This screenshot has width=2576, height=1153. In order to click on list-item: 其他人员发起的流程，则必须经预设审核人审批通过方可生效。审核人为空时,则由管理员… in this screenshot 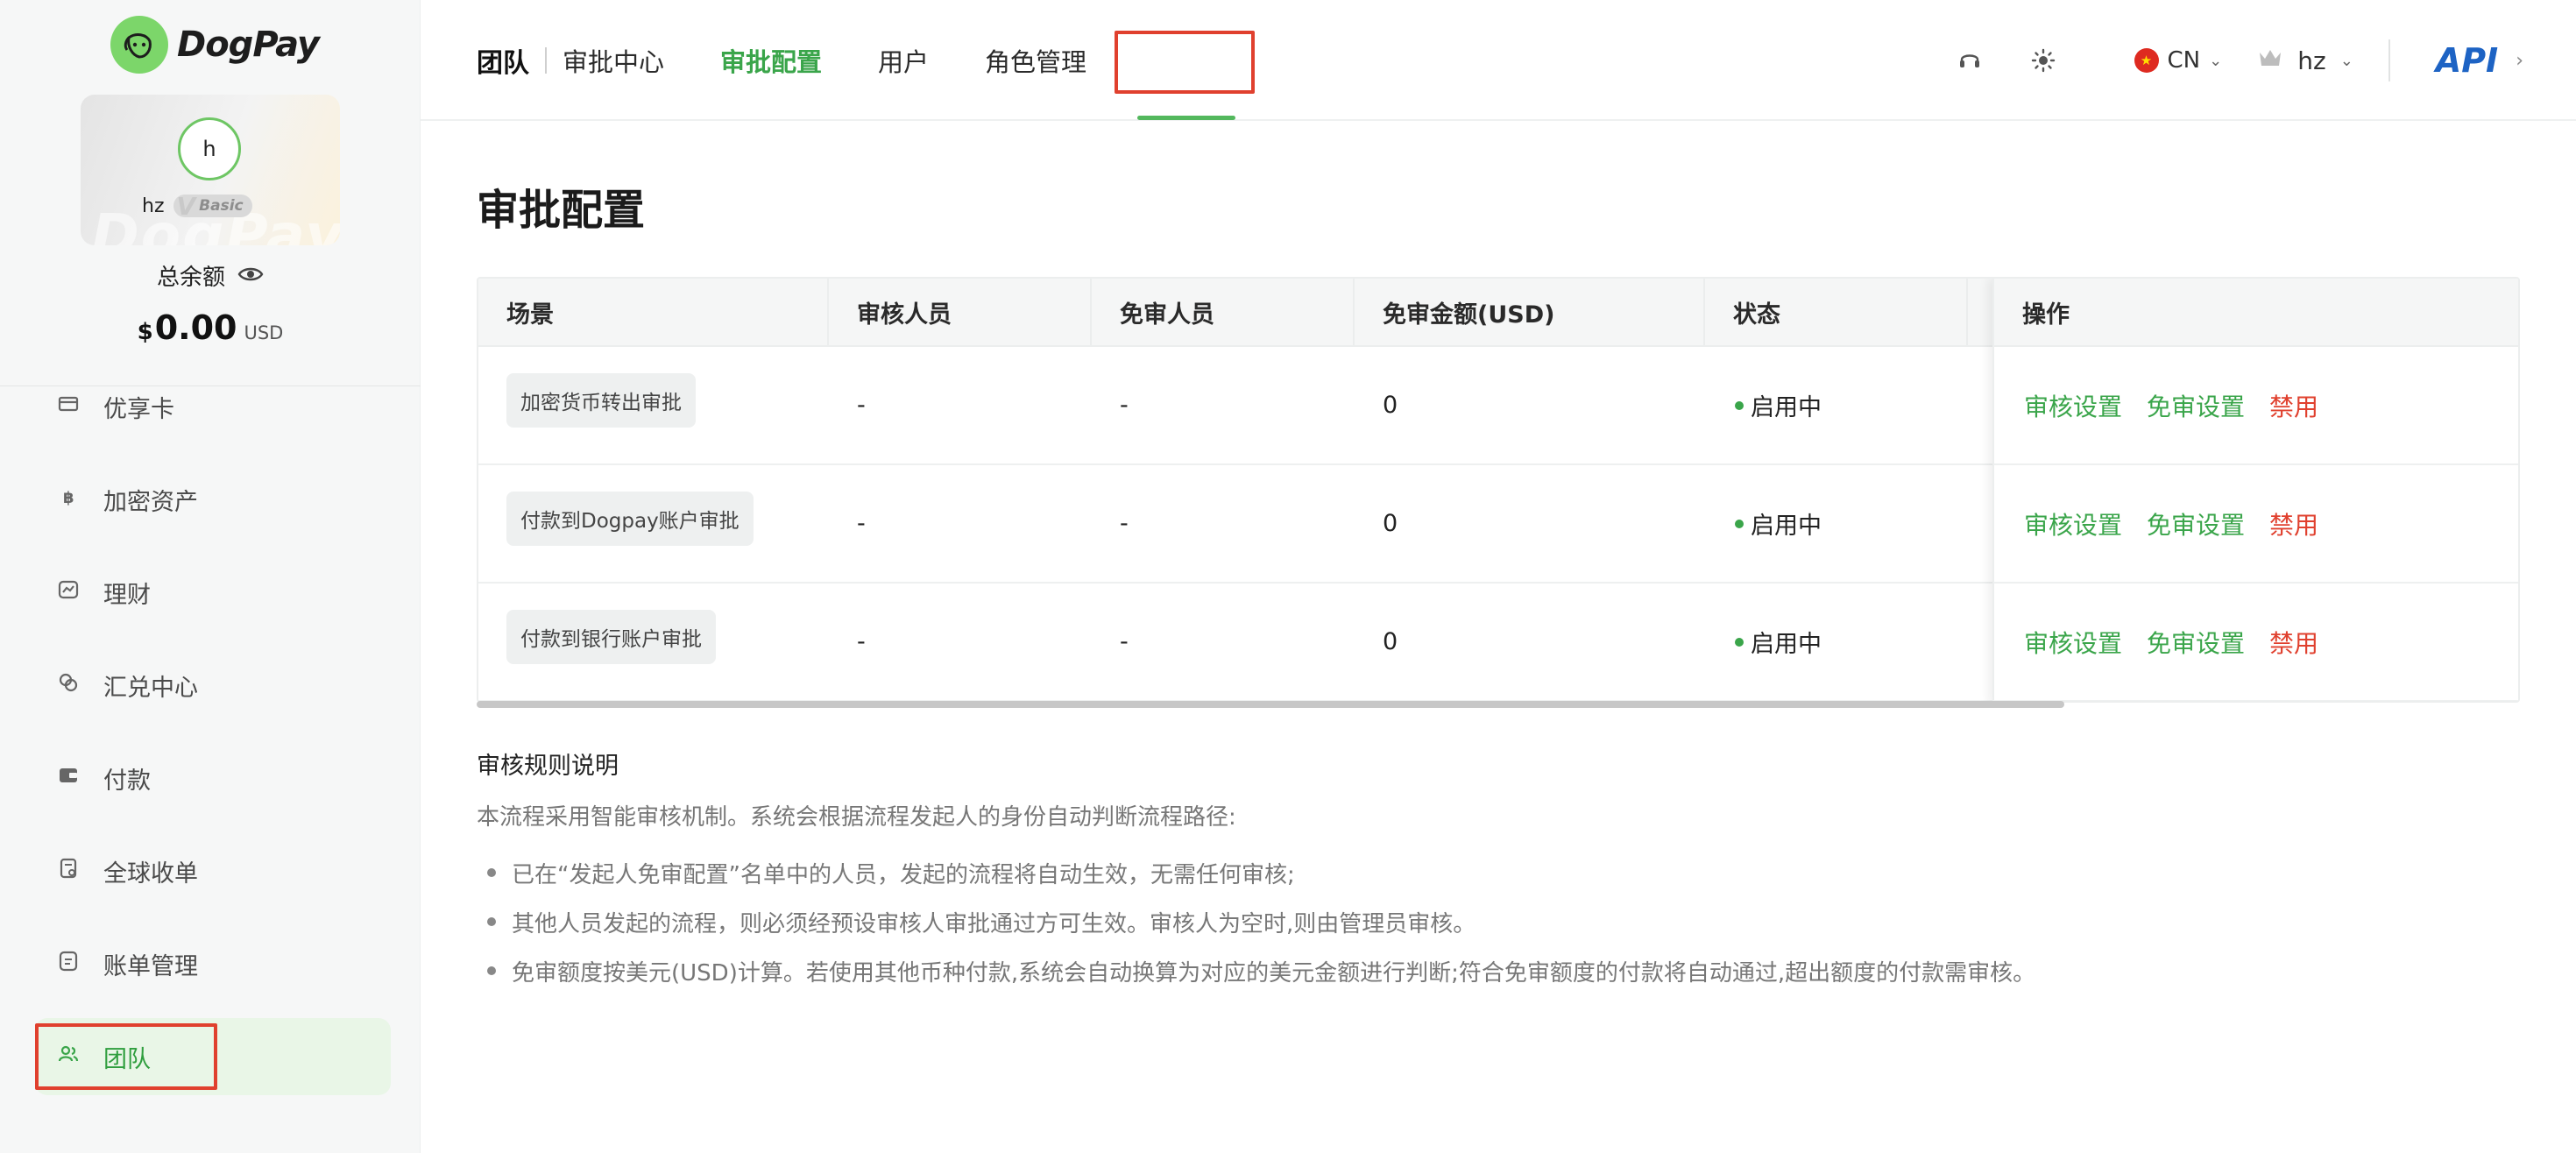, I will do `click(1261, 922)`.